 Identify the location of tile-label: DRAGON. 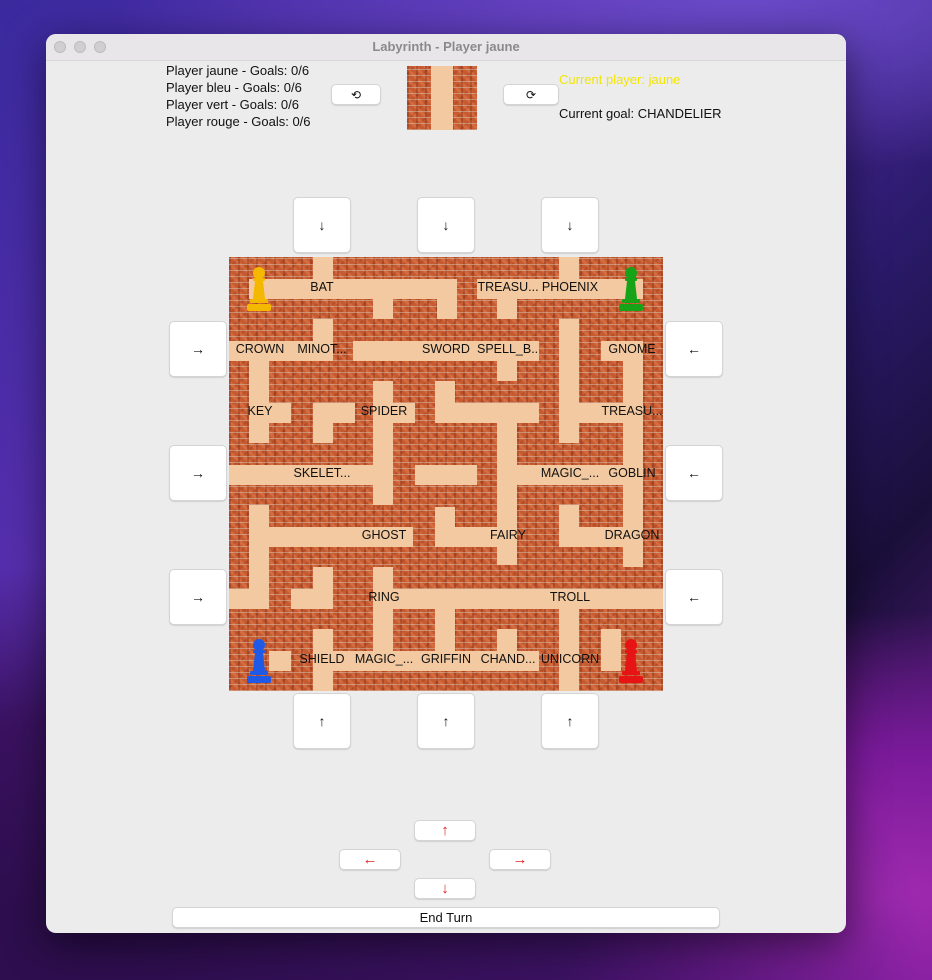
(632, 535).